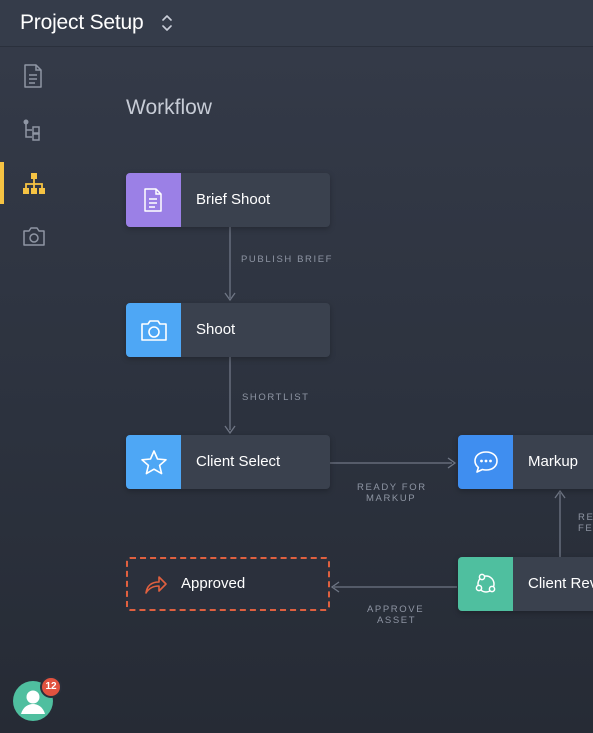 Image resolution: width=593 pixels, height=733 pixels. I want to click on workflow-node-approved: Approved, so click(228, 584).